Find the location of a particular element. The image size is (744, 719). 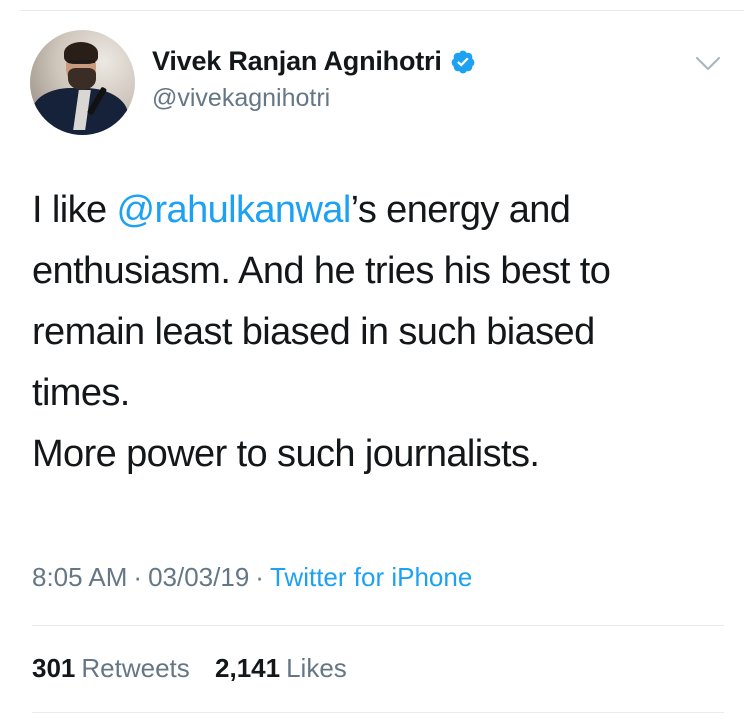

tweet-line: times. is located at coordinates (81, 393).